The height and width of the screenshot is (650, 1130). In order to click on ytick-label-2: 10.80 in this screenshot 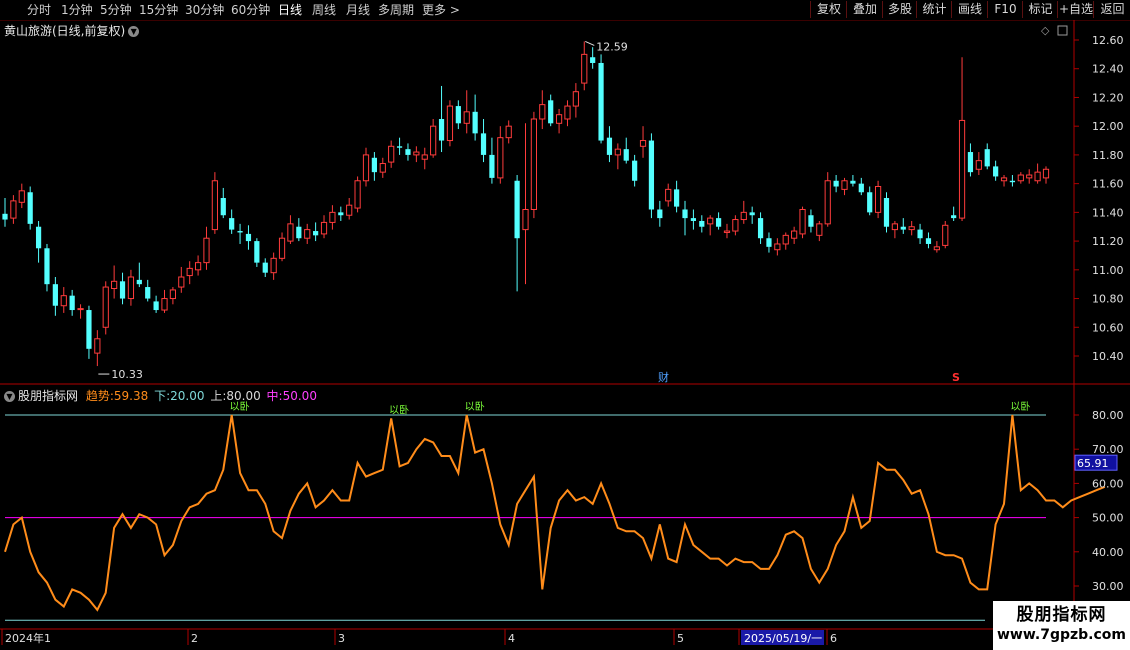, I will do `click(1108, 299)`.